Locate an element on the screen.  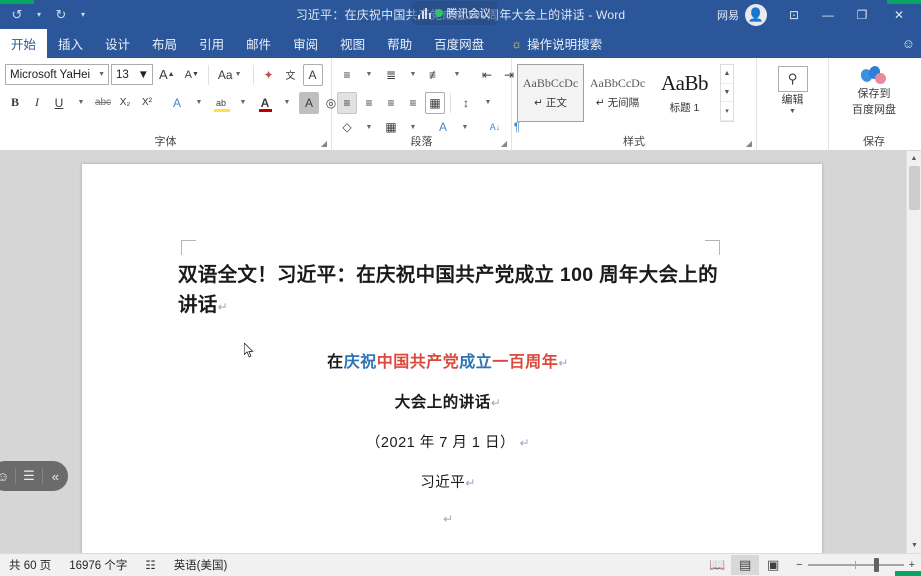
zoom-out-button: − is located at coordinates (799, 565).